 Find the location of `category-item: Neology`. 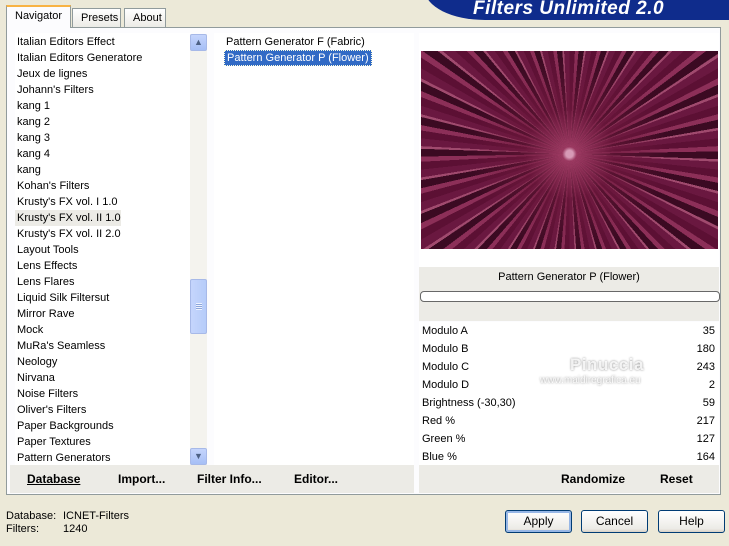

category-item: Neology is located at coordinates (36, 362).